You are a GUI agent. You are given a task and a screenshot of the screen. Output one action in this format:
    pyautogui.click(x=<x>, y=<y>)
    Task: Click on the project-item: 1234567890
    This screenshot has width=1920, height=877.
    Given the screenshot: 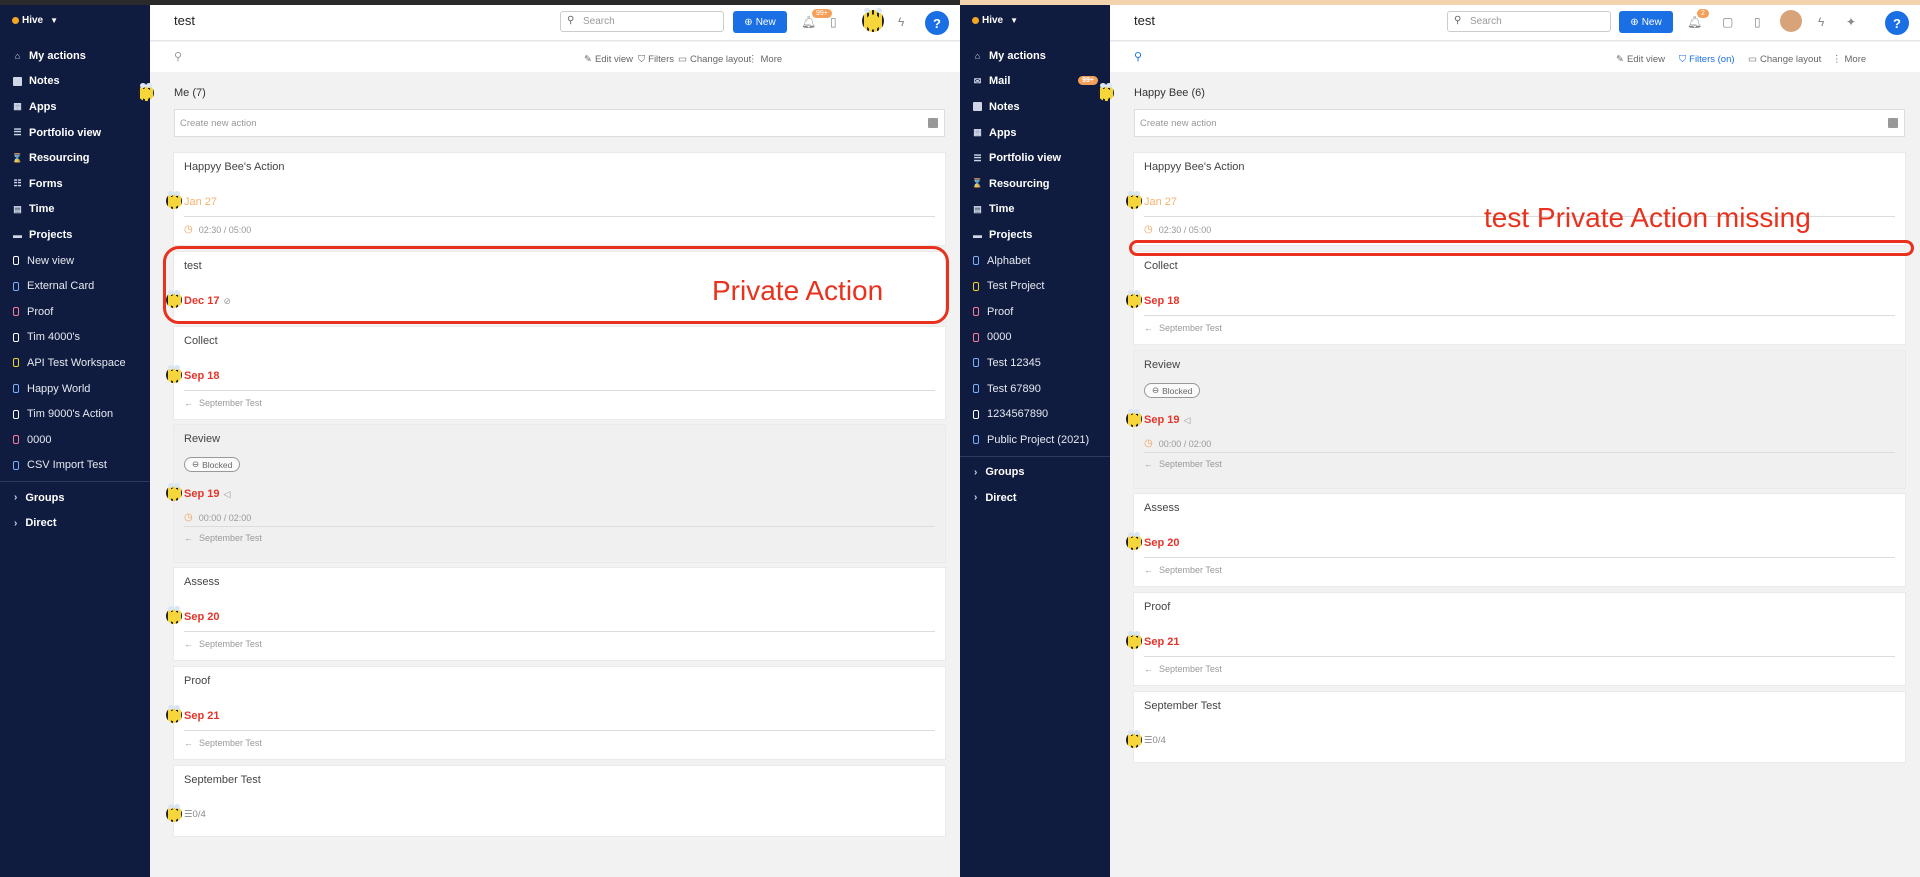 What is the action you would take?
    pyautogui.click(x=1035, y=414)
    